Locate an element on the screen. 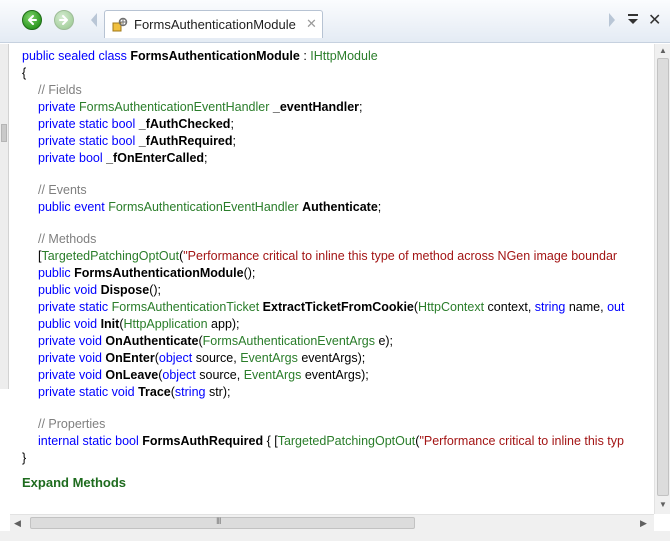 The image size is (670, 541). param-name: context, is located at coordinates (509, 307).